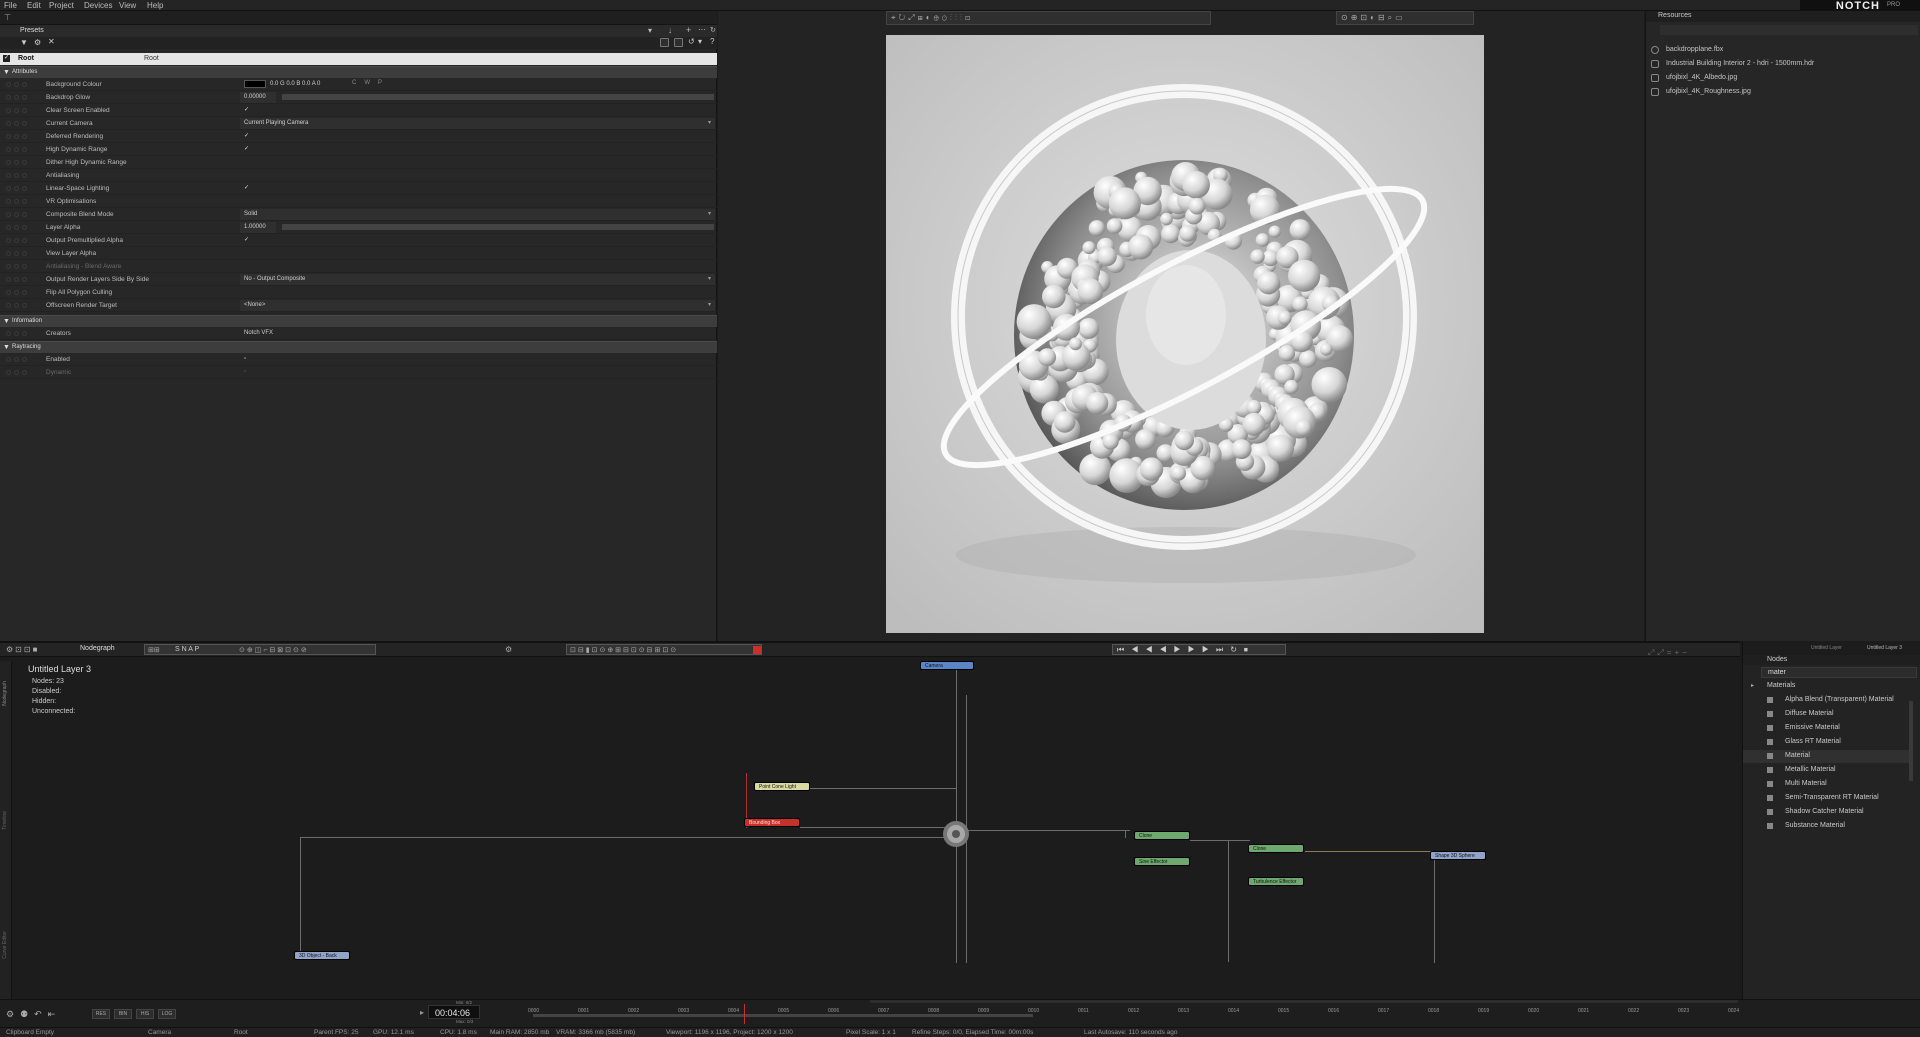 The image size is (1920, 1037). What do you see at coordinates (37, 42) in the screenshot?
I see `settings-icon: ⚙` at bounding box center [37, 42].